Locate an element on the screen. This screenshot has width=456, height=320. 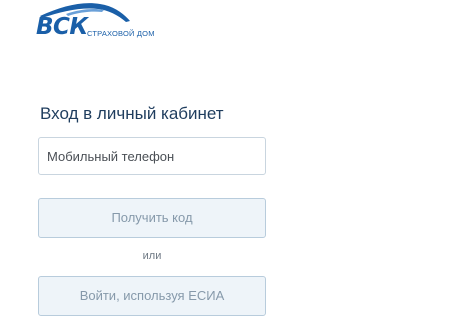
get-code-button: Получить код is located at coordinates (152, 218).